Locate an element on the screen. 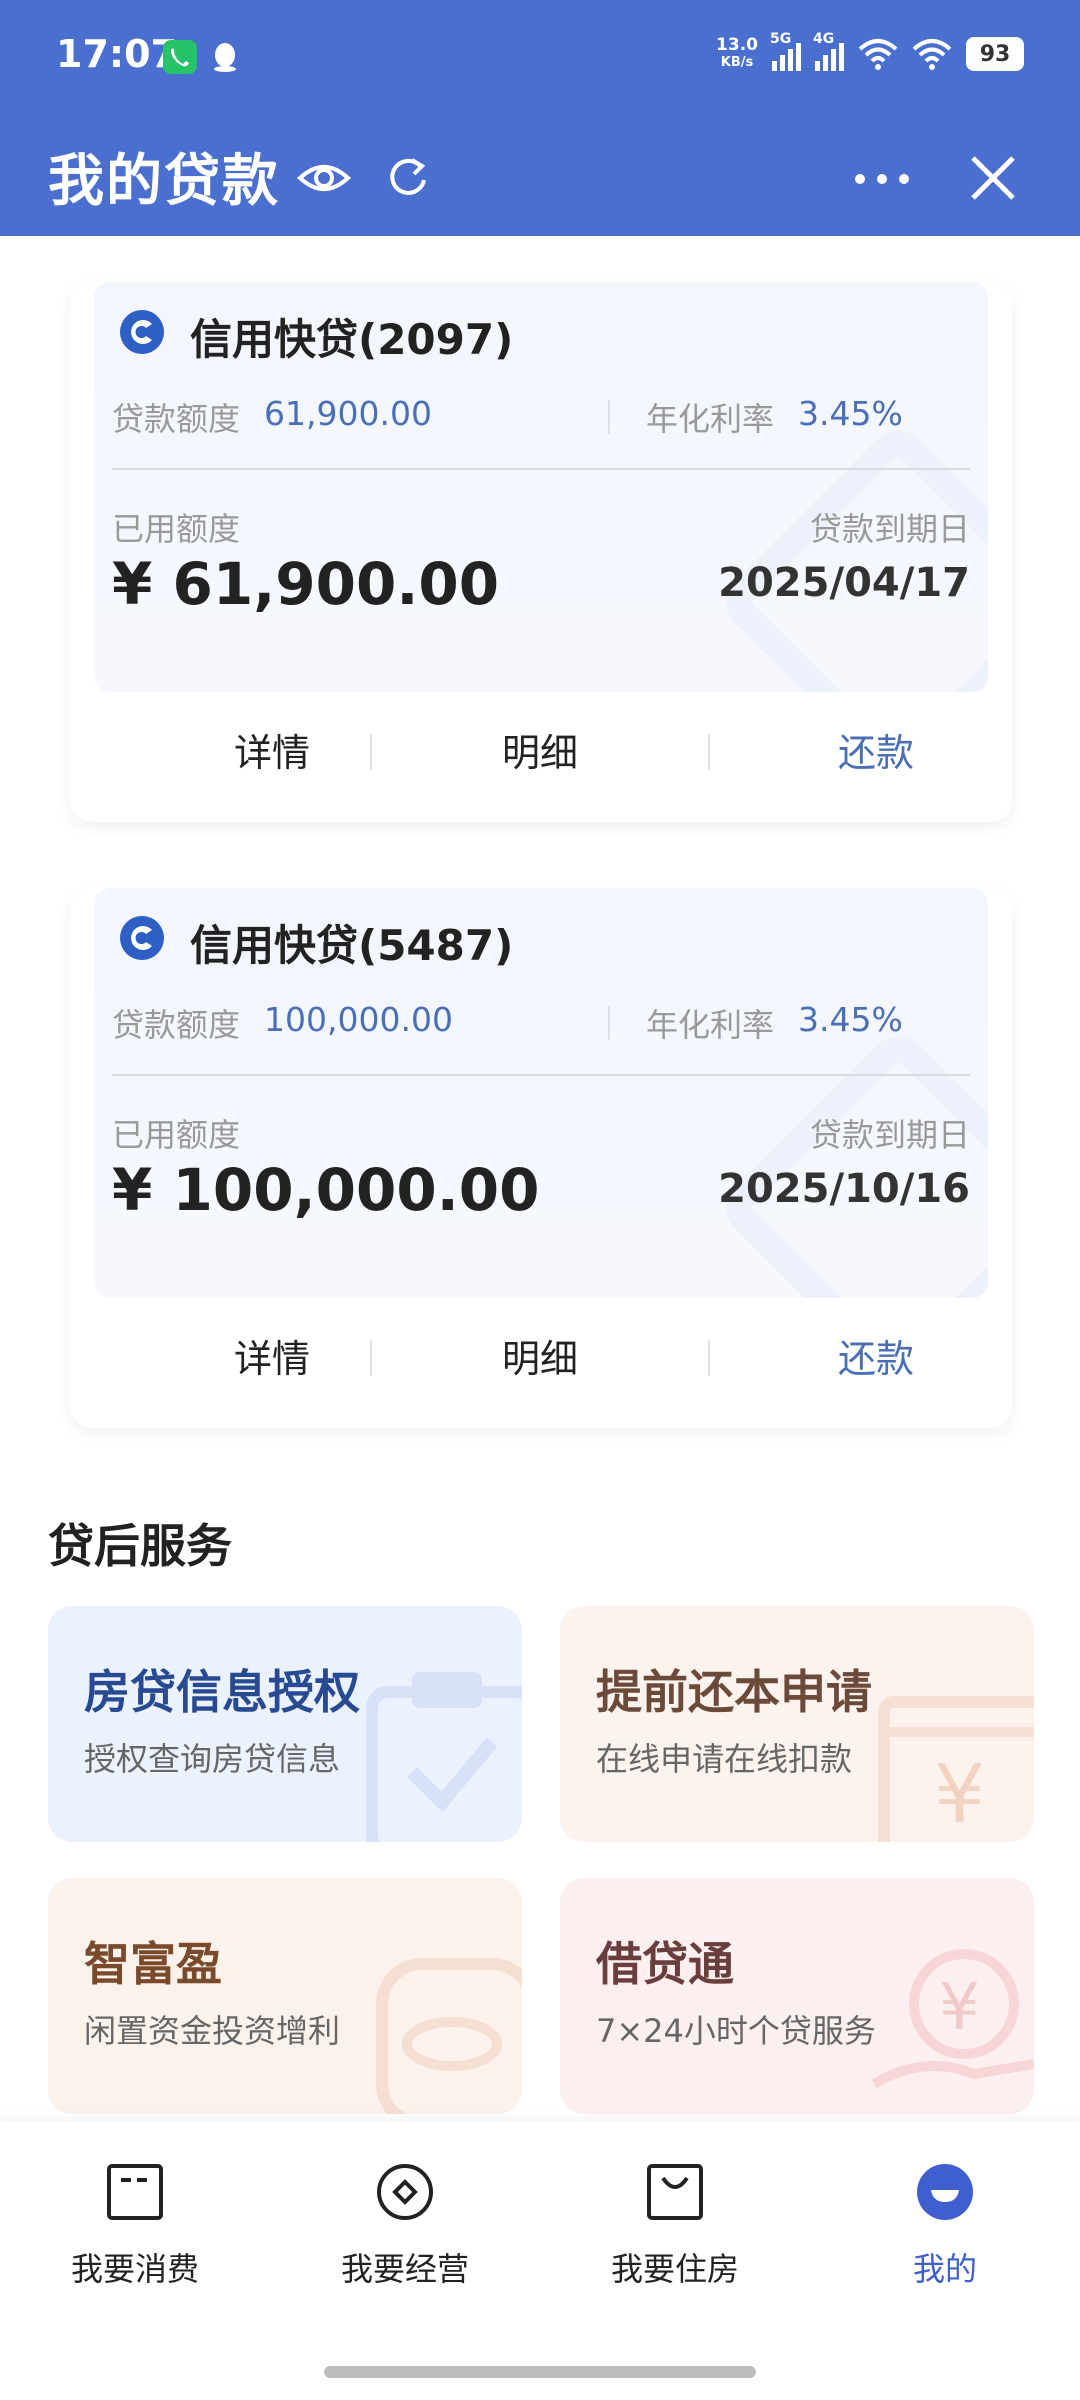 This screenshot has height=2400, width=1080. service-mortgage-authorization: 房贷信息授权 授权查询房贷信息 is located at coordinates (285, 1724).